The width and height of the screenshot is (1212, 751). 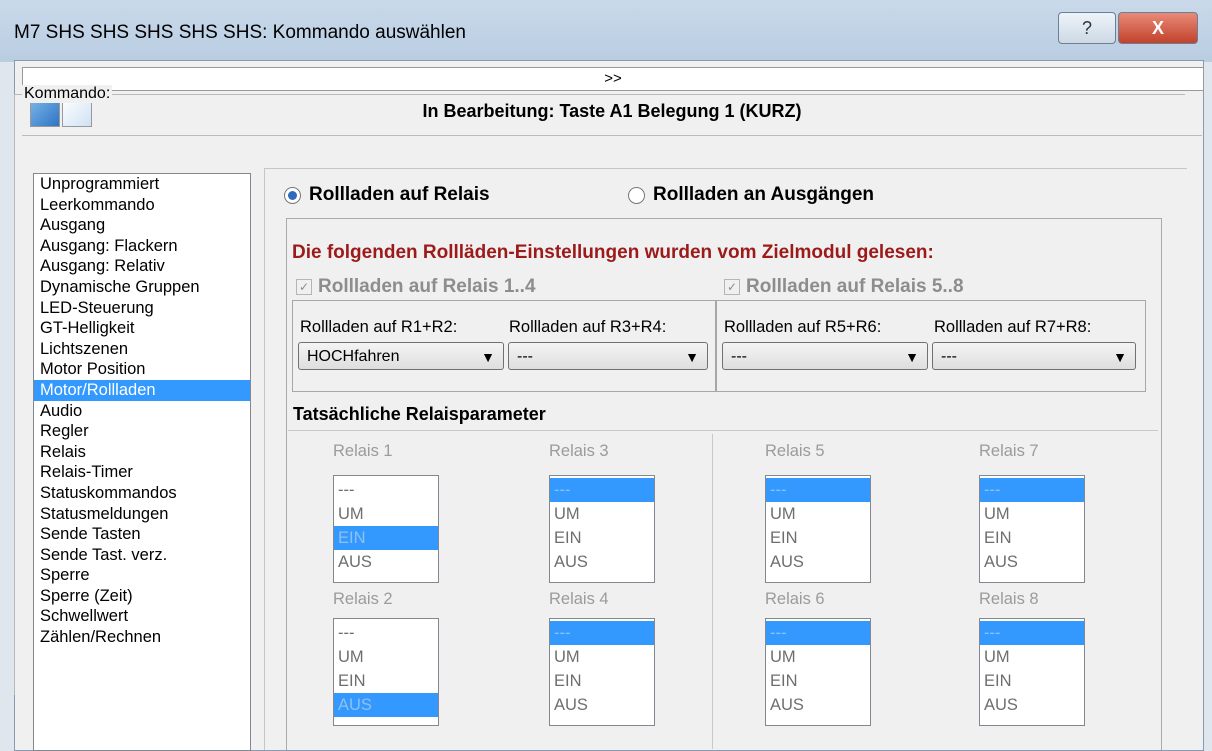 I want to click on relais-label: Relais 8, so click(x=1009, y=599).